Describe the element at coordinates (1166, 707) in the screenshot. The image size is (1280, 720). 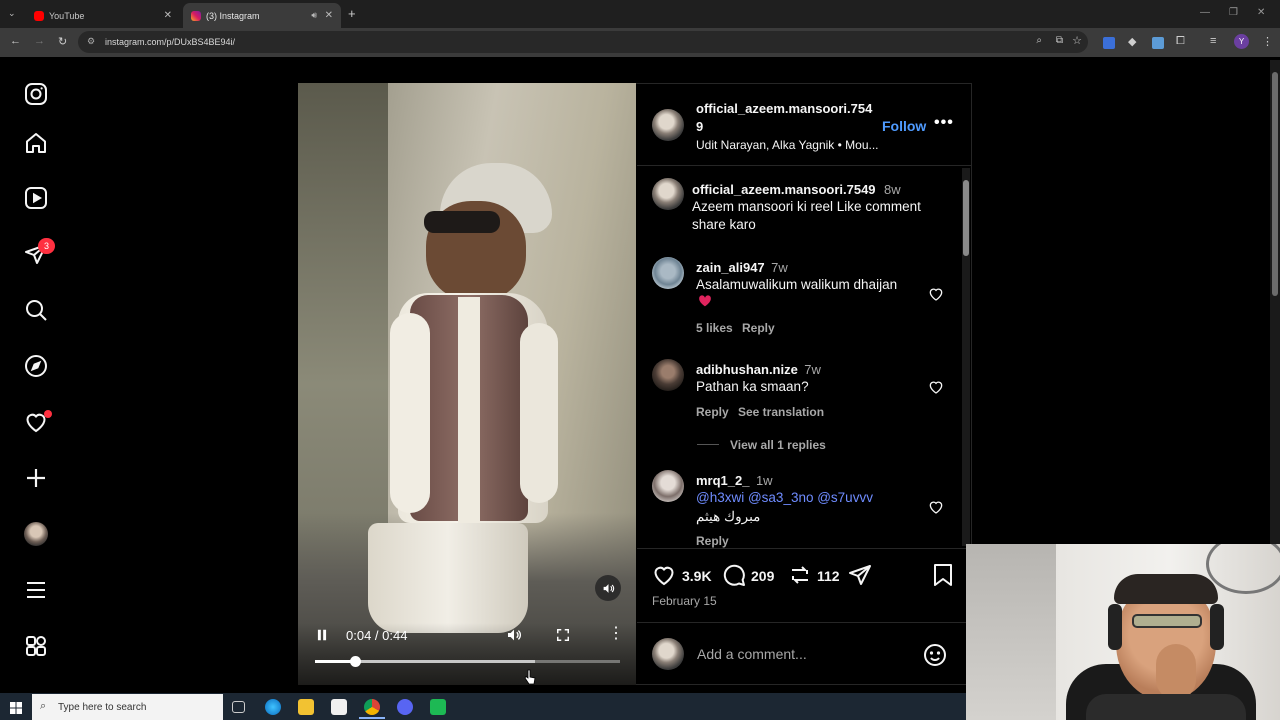
I see `webcam-shirt` at that location.